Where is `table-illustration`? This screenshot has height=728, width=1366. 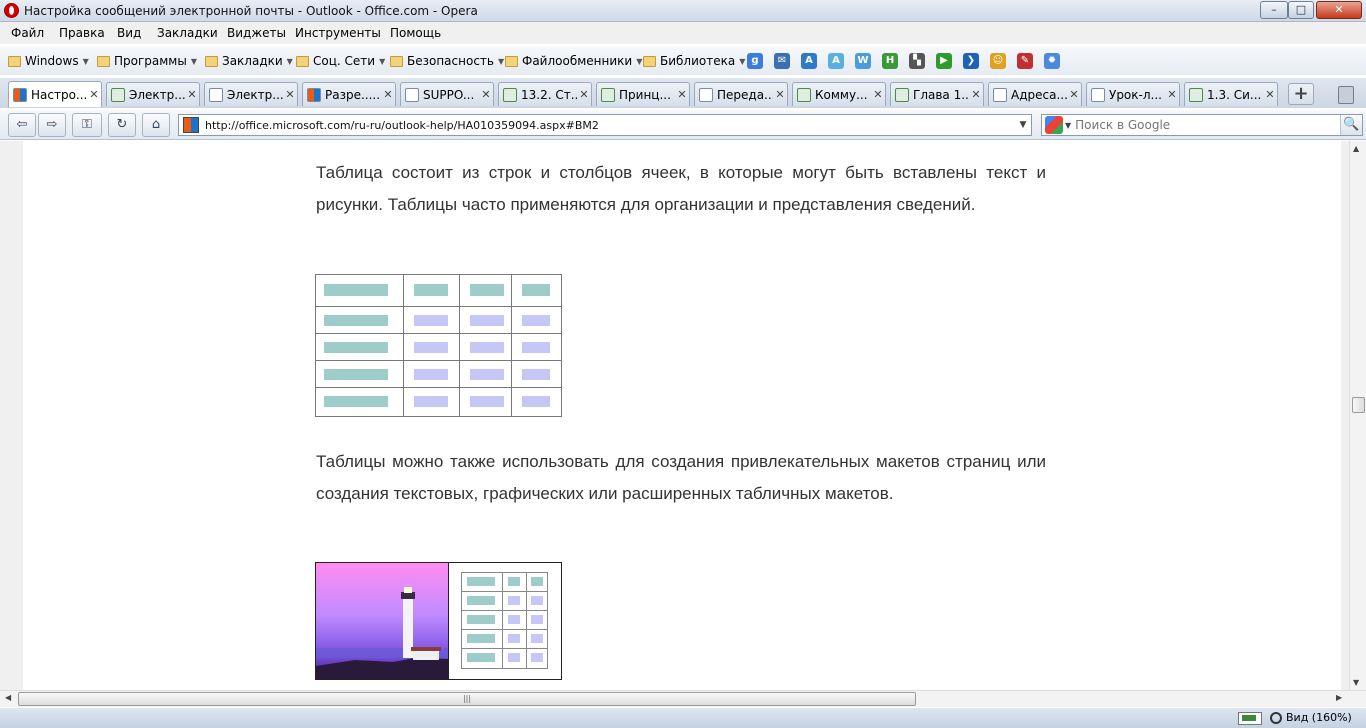 table-illustration is located at coordinates (438, 345).